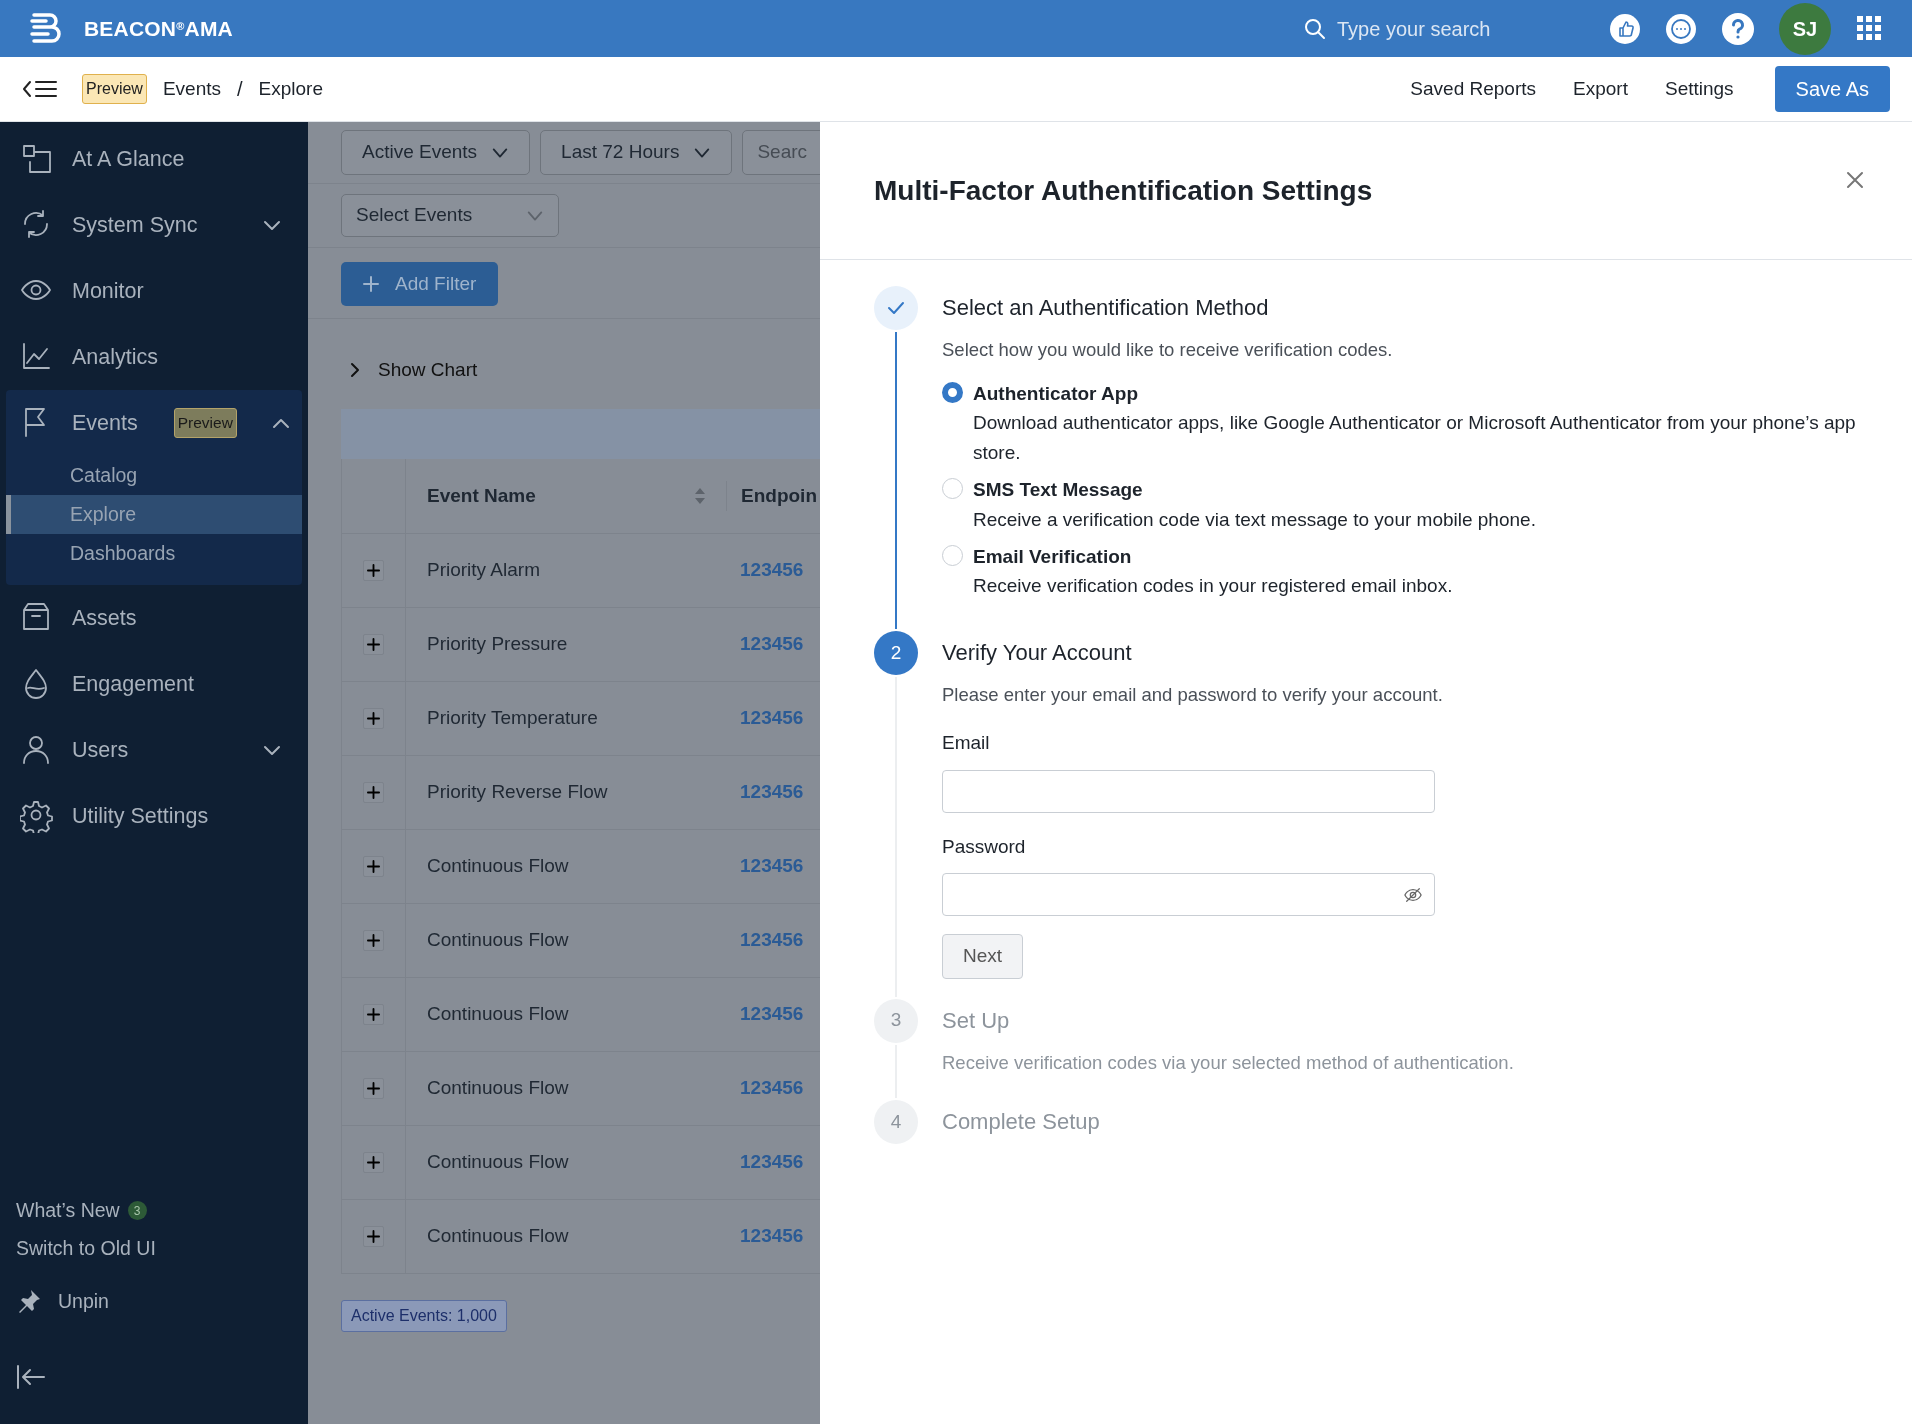 The width and height of the screenshot is (1912, 1424). Describe the element at coordinates (896, 1122) in the screenshot. I see `step-indicator: 4` at that location.